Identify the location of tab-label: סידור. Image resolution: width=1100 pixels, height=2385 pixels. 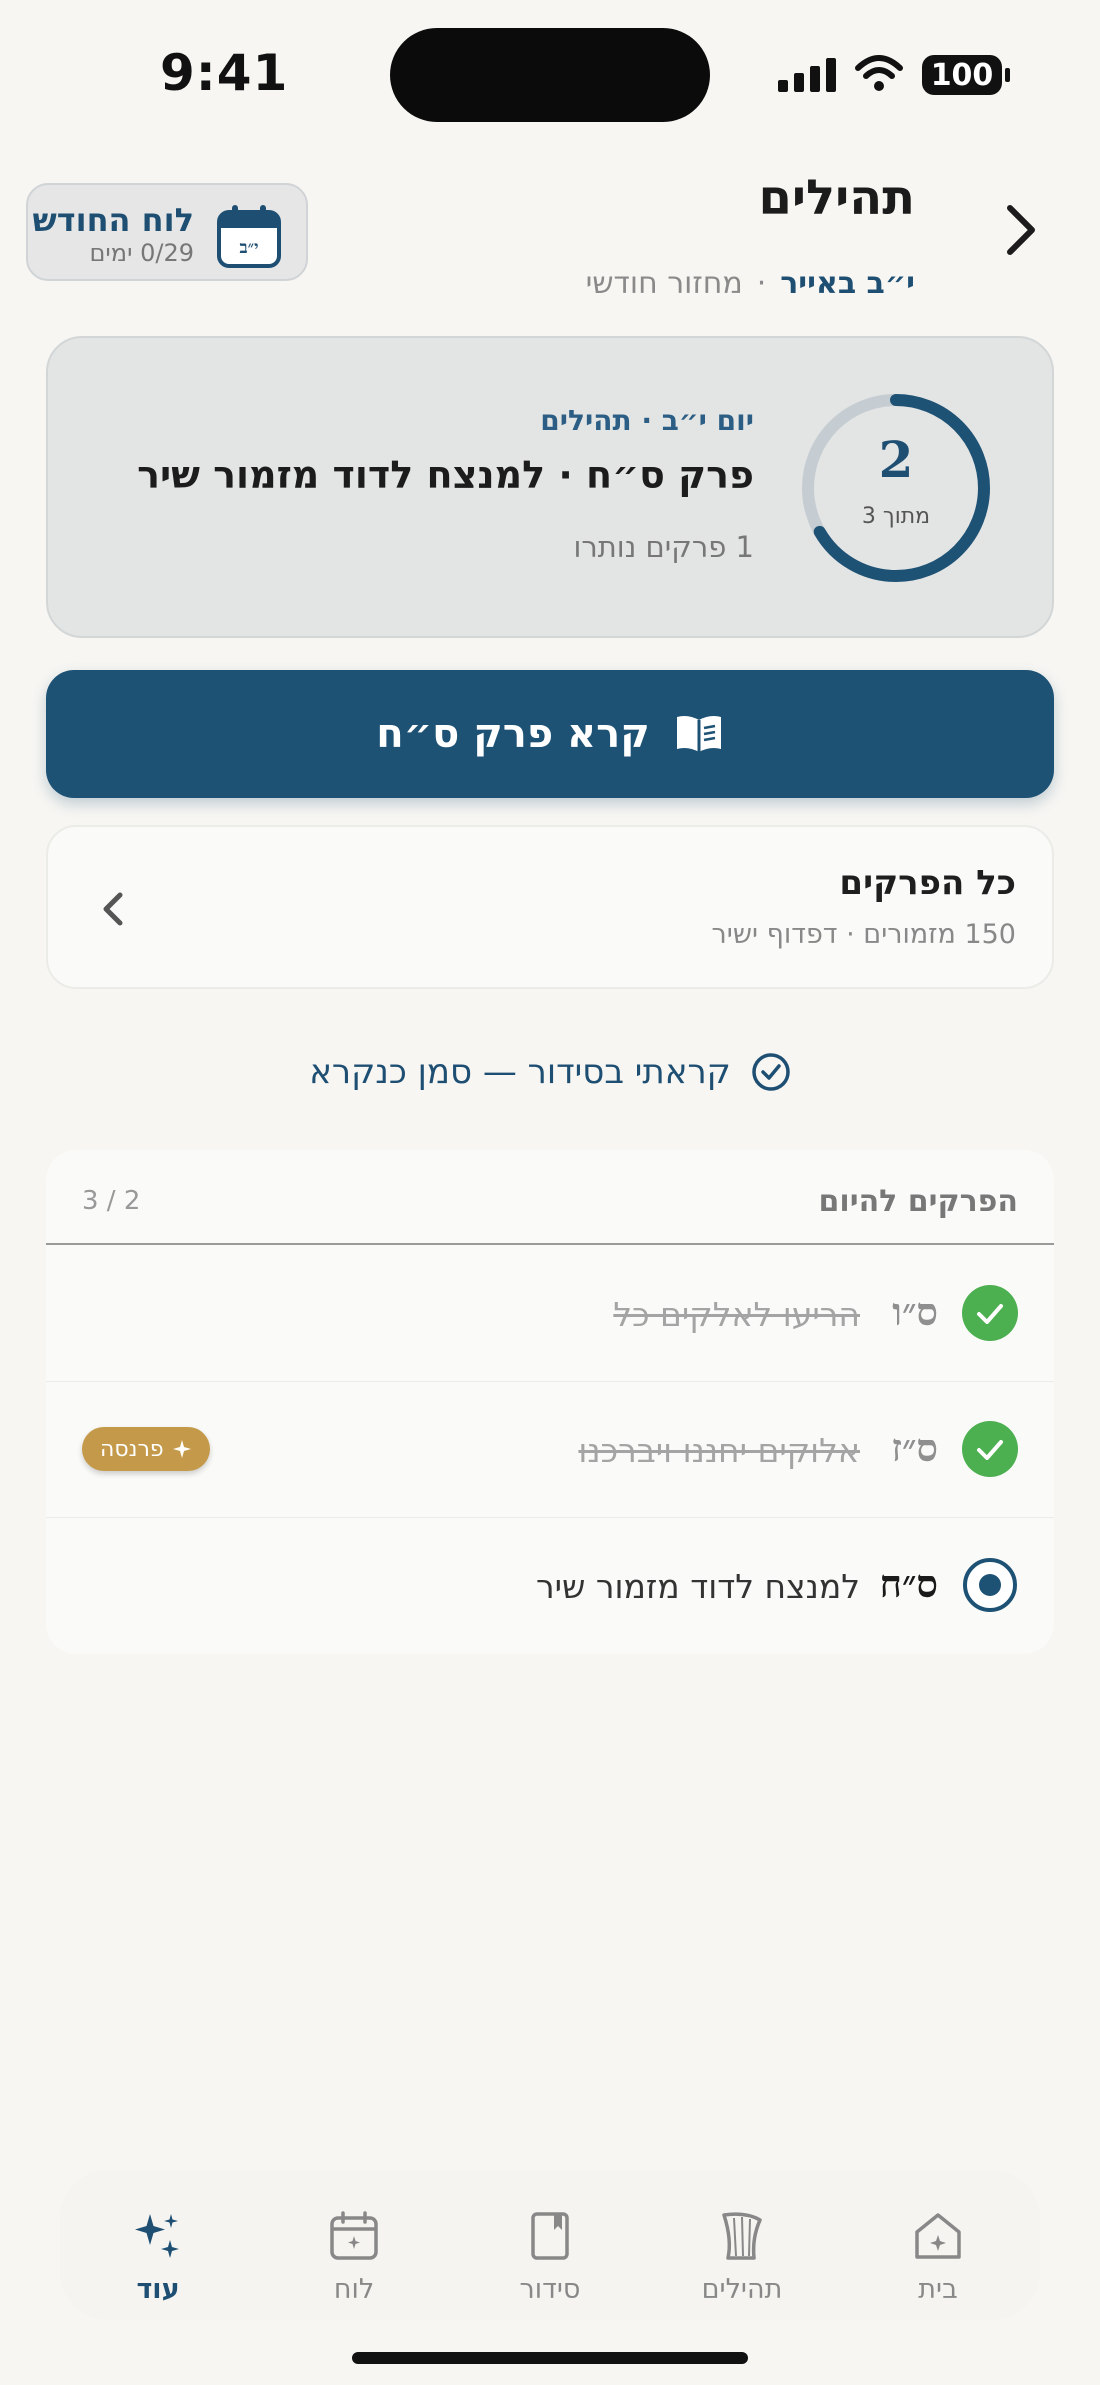
(550, 2289).